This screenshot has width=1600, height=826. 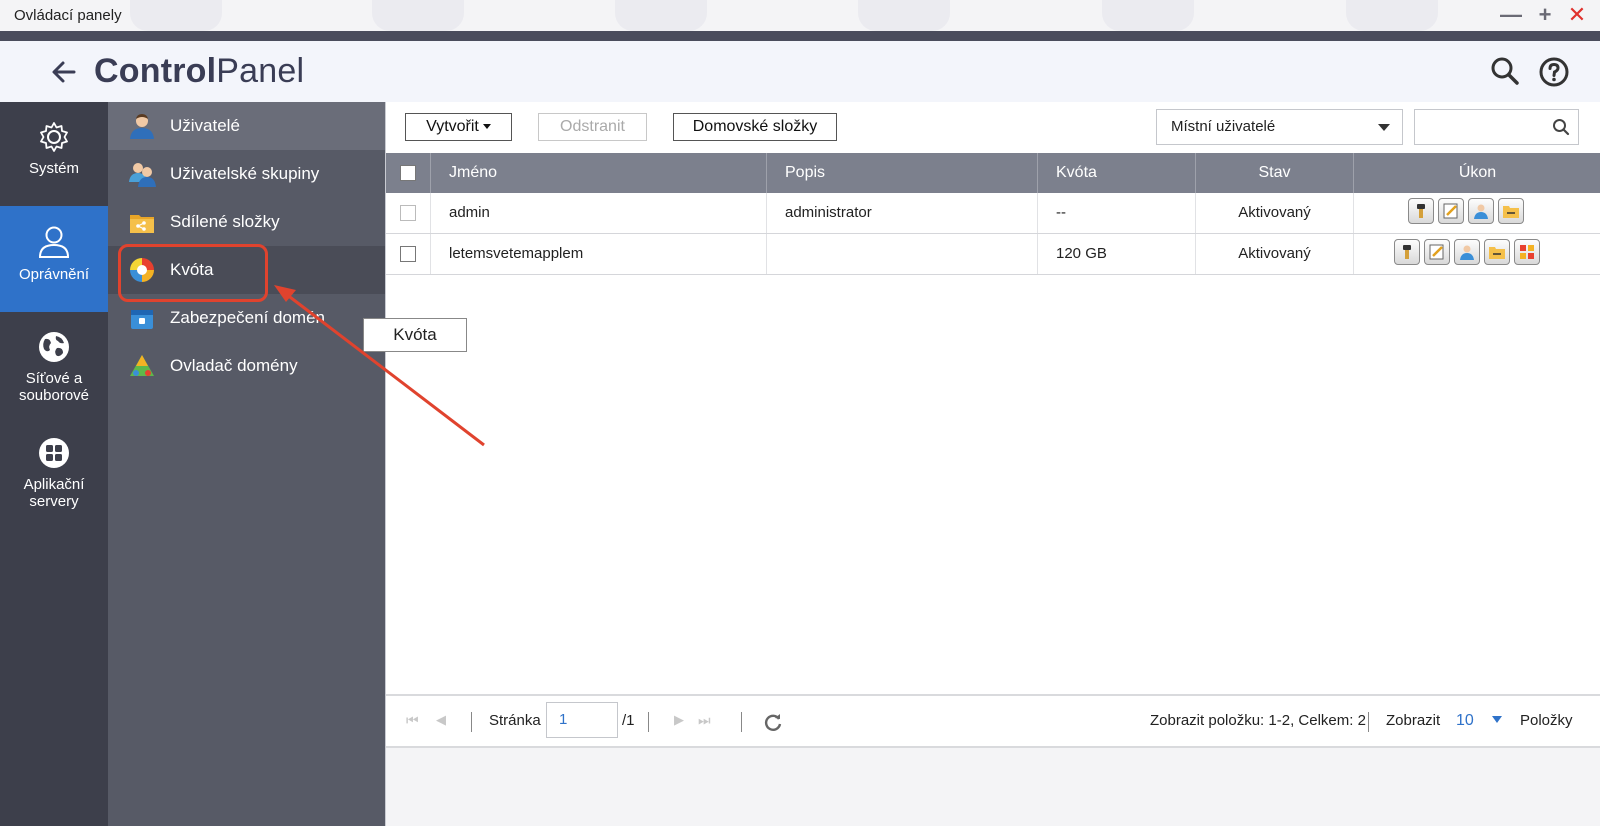 What do you see at coordinates (247, 317) in the screenshot?
I see `submenu-label: Zabezpečení domén` at bounding box center [247, 317].